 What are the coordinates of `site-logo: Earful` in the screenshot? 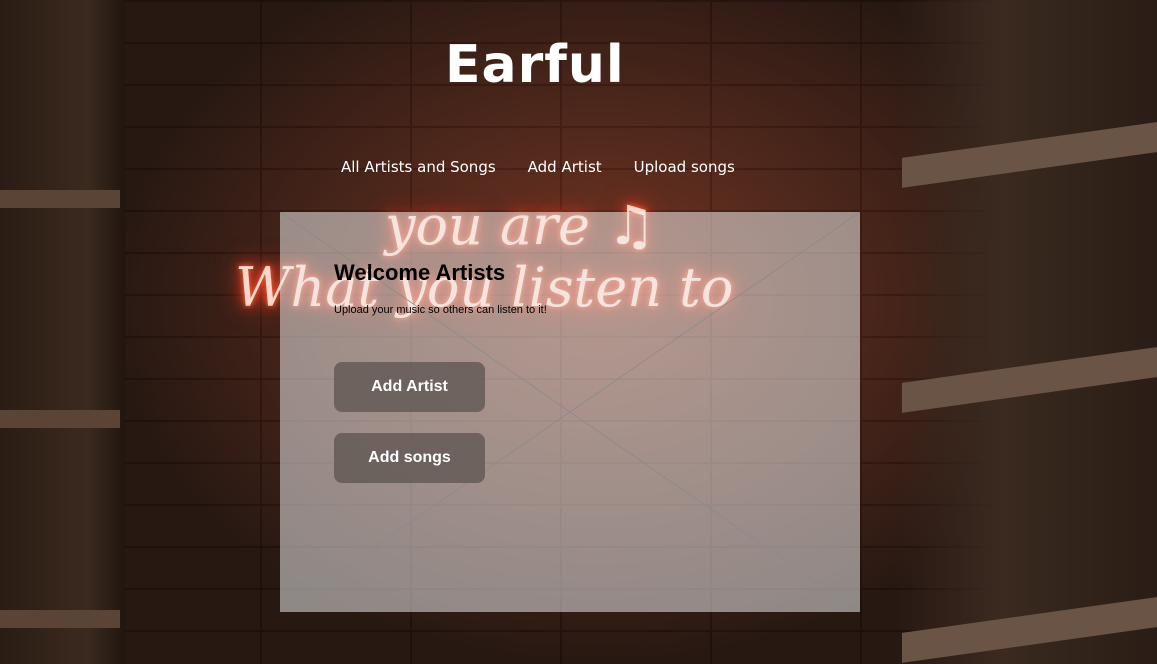 It's located at (535, 65).